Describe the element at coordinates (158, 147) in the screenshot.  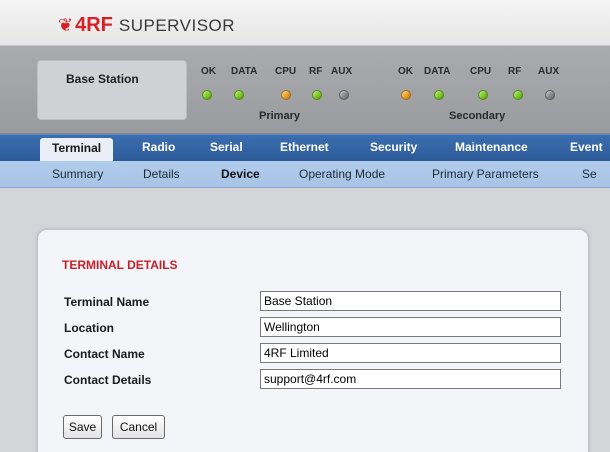
I see `tab-radio: Radio` at that location.